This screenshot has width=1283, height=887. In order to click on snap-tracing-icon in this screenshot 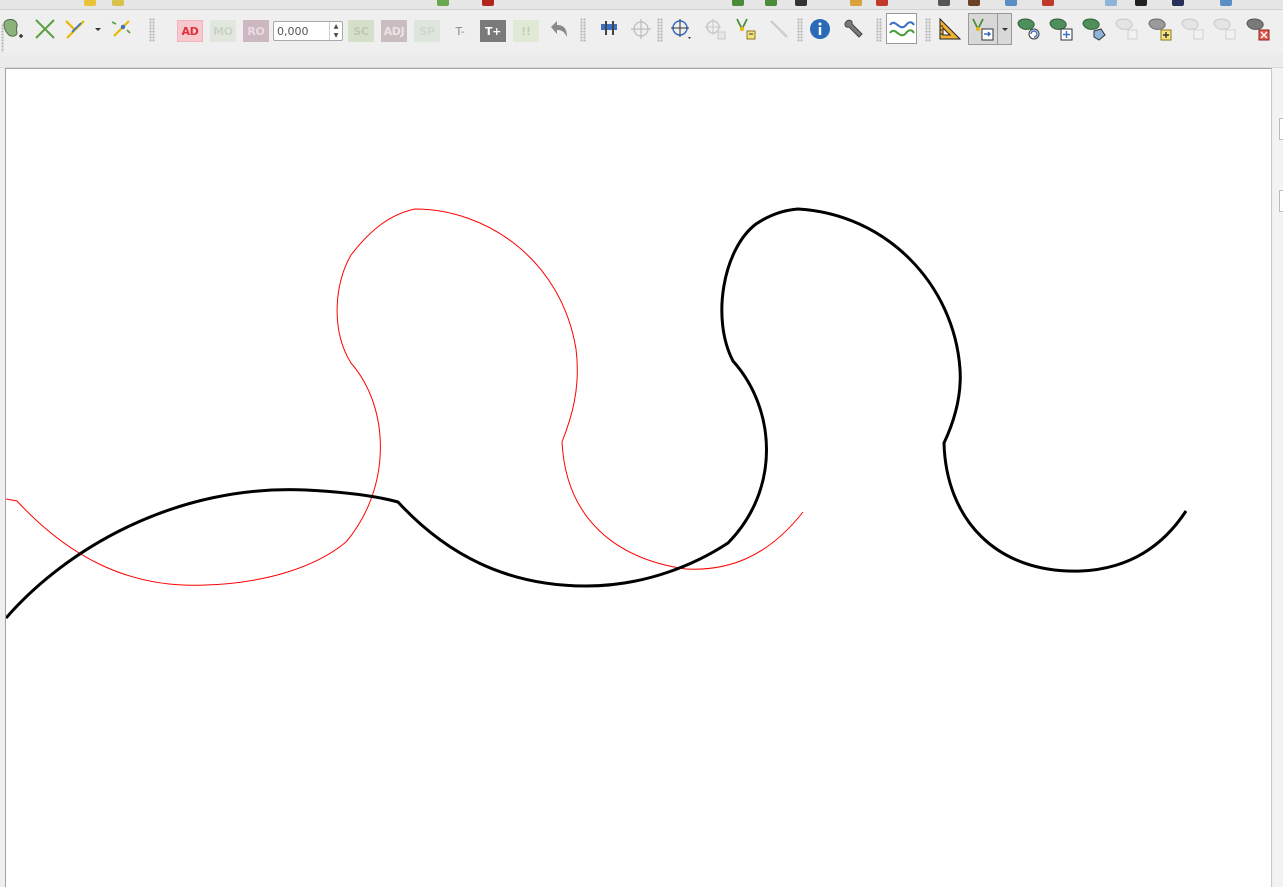, I will do `click(76, 29)`.